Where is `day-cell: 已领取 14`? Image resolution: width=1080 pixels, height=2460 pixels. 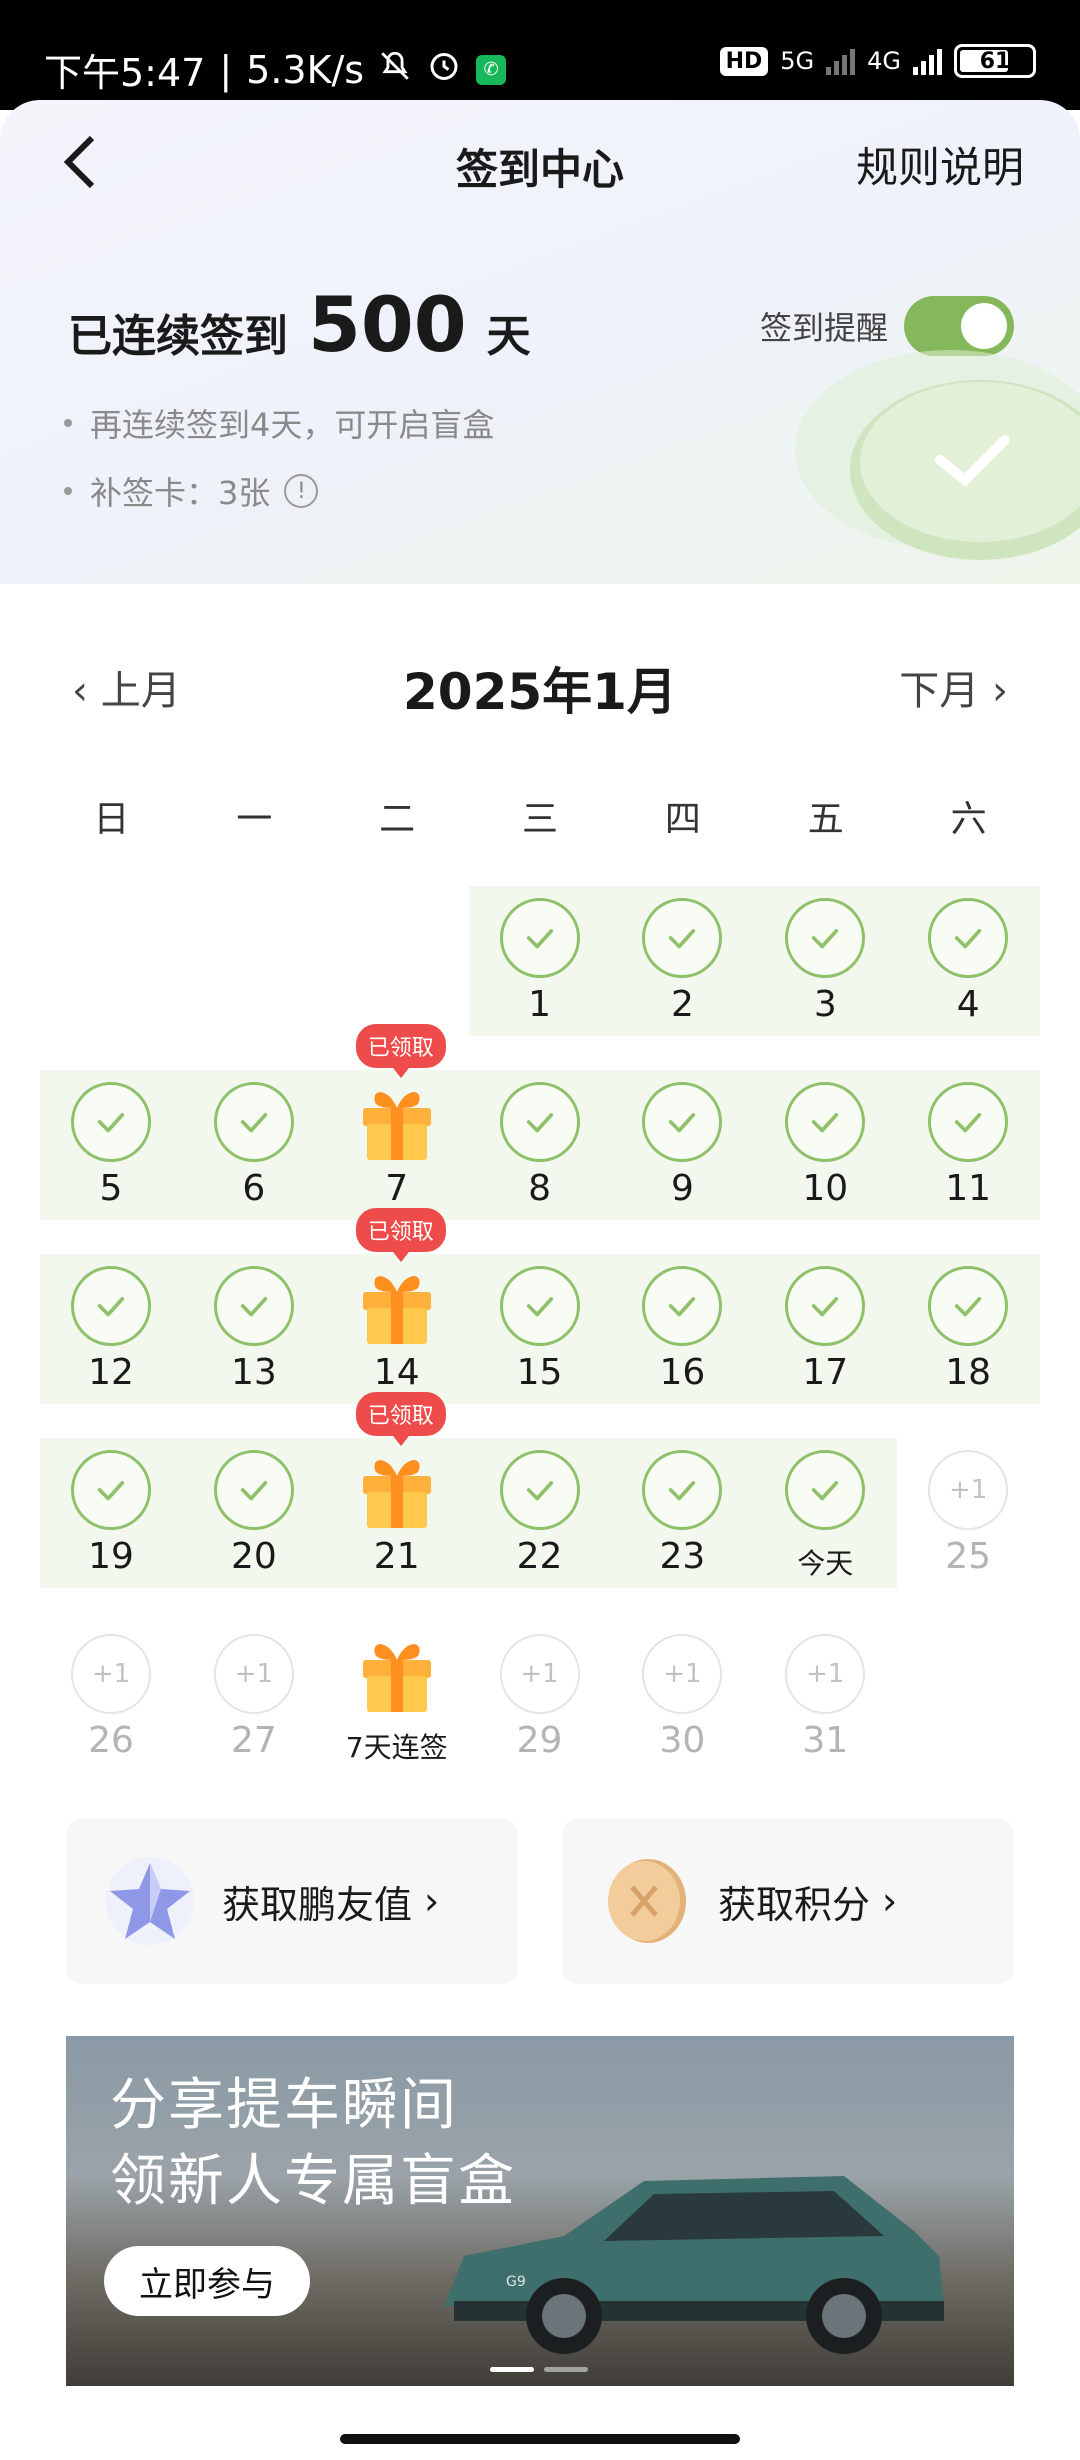
day-cell: 已领取 14 is located at coordinates (397, 1308).